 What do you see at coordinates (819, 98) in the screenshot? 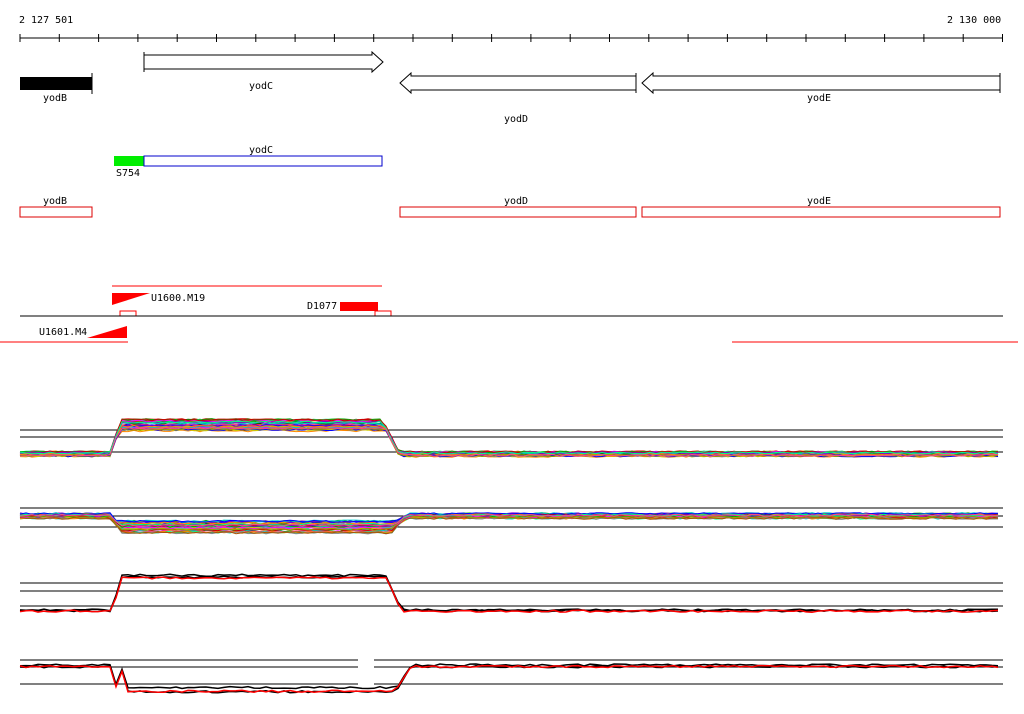
I see `gene-yodE-label: yodE` at bounding box center [819, 98].